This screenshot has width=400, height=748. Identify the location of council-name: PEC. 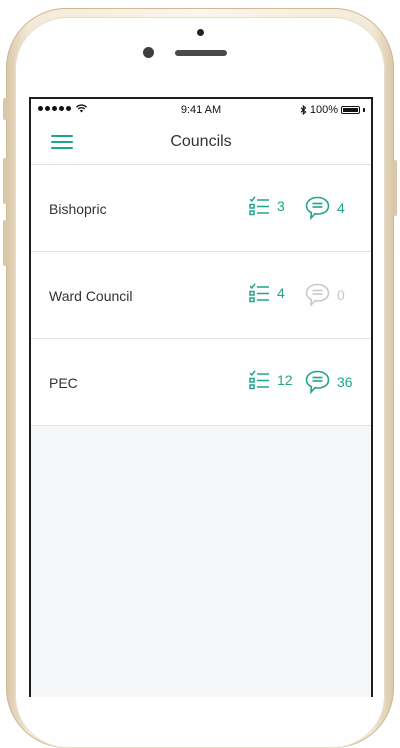
(63, 383).